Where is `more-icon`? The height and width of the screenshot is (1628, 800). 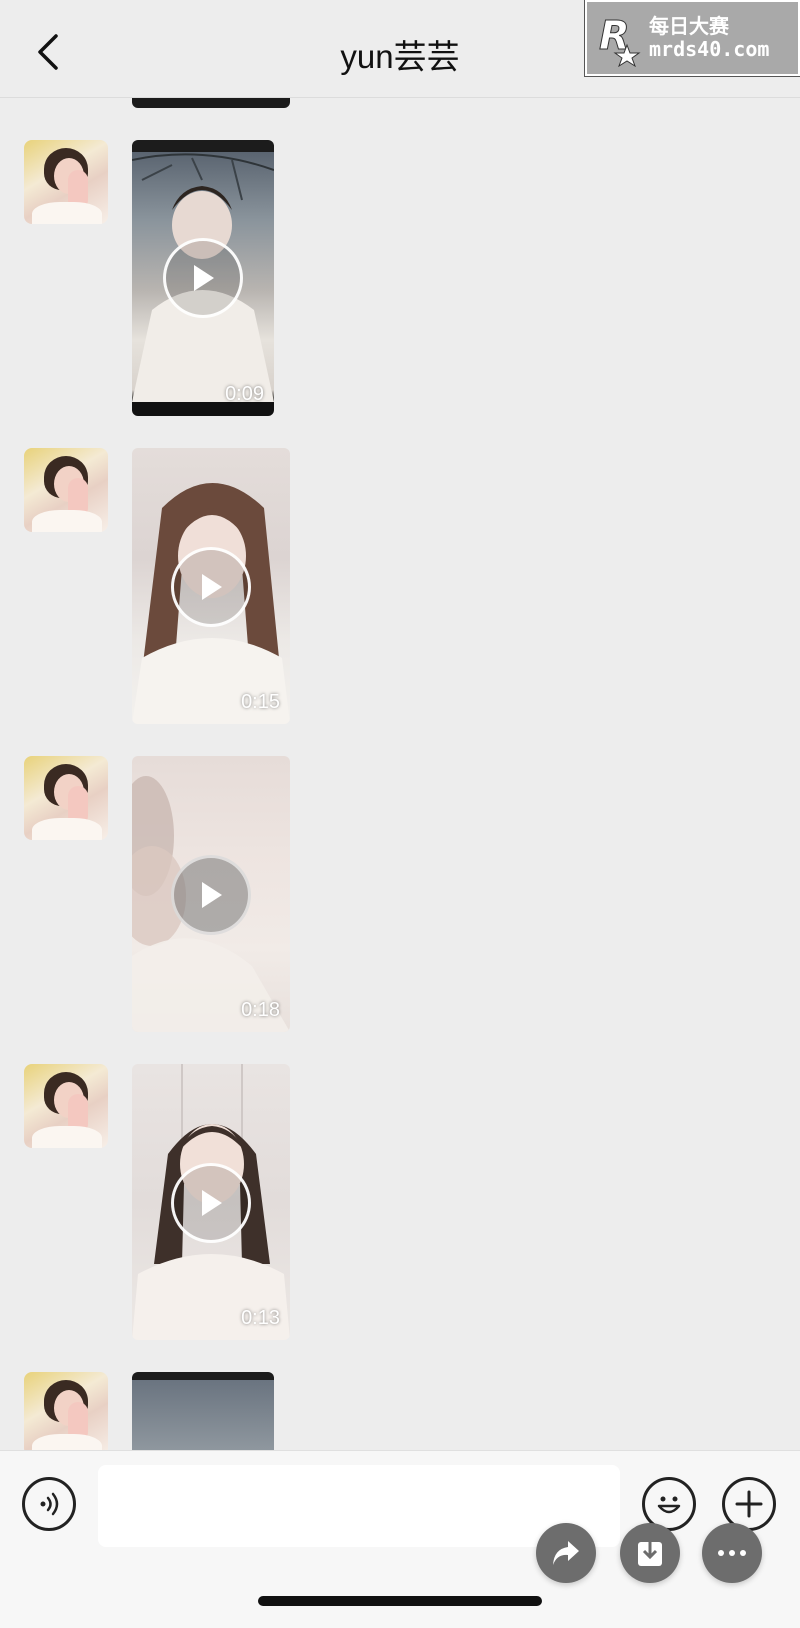 more-icon is located at coordinates (732, 1553).